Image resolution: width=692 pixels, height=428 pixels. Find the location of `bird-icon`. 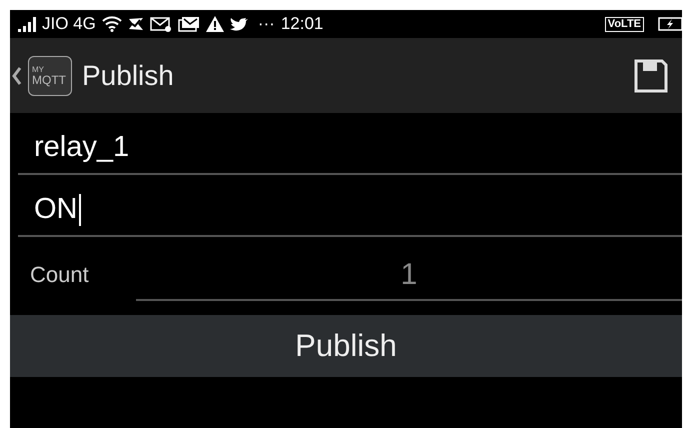

bird-icon is located at coordinates (239, 24).